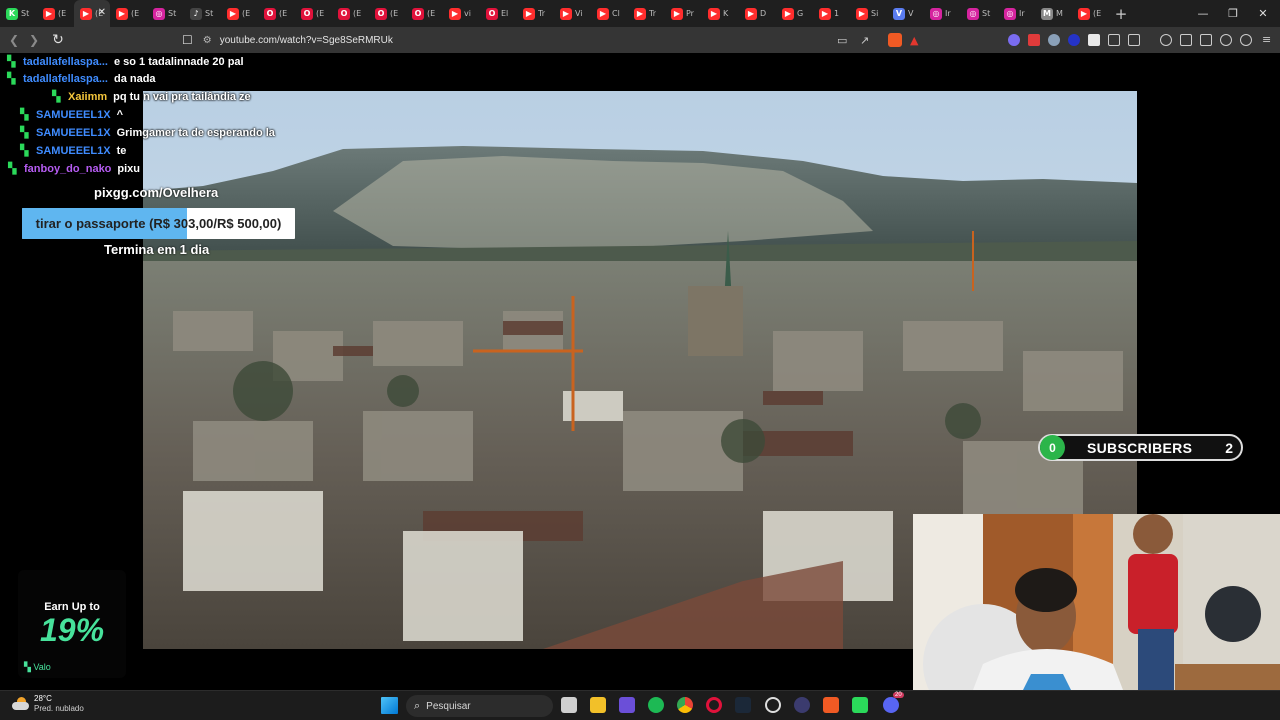  I want to click on tab-title: Ir, so click(948, 13).